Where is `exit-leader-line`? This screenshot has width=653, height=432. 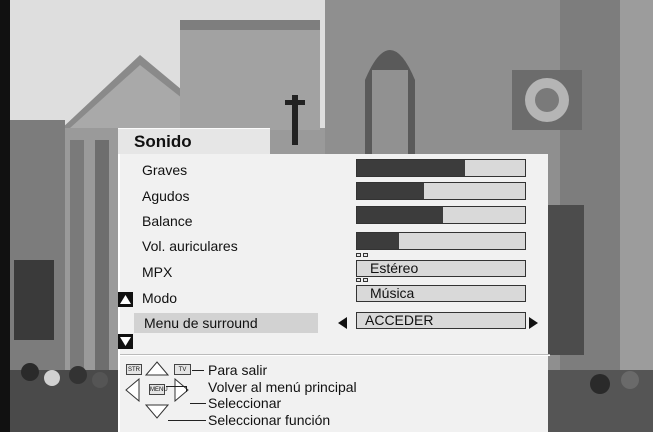
exit-leader-line is located at coordinates (198, 370).